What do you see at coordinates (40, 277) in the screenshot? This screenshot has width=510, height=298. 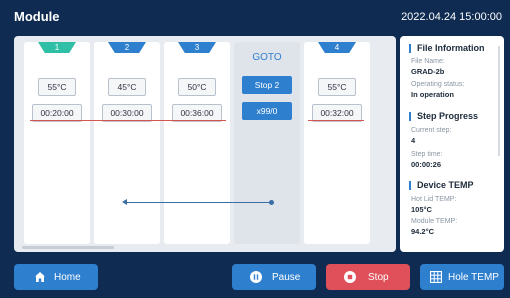 I see `home-icon` at bounding box center [40, 277].